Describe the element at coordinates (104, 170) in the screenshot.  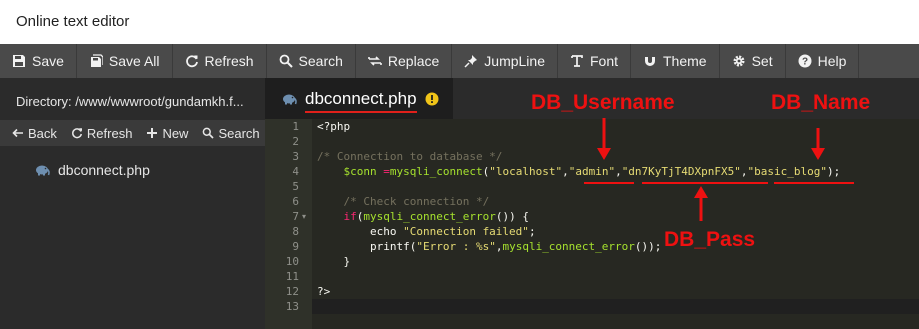
I see `file-name: dbconnect.php` at that location.